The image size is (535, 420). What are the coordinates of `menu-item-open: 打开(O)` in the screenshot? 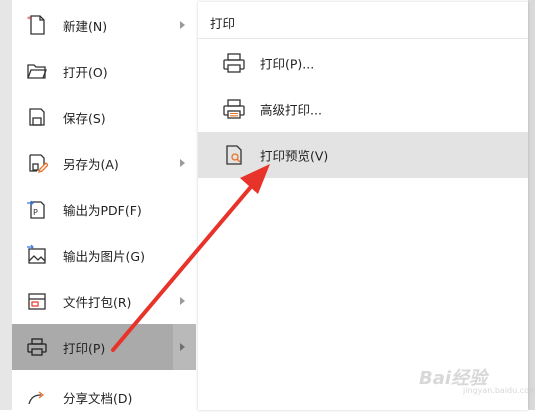 It's located at (104, 71).